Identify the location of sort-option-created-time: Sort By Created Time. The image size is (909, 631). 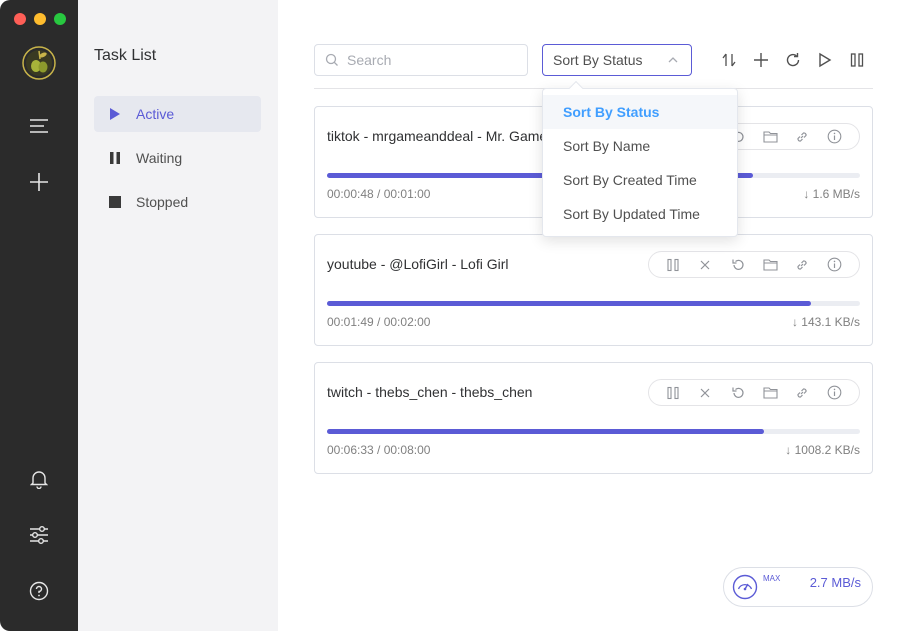
(640, 180).